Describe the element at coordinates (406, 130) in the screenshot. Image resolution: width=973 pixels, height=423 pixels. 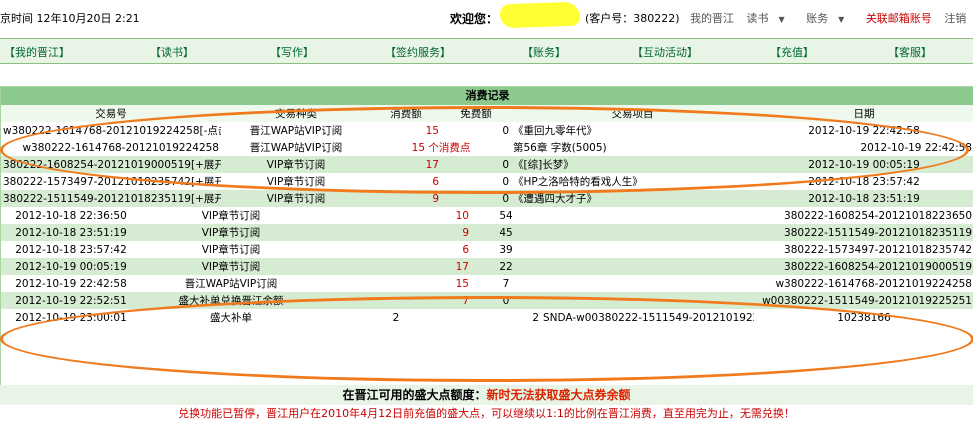
I see `spend-cell: 15` at that location.